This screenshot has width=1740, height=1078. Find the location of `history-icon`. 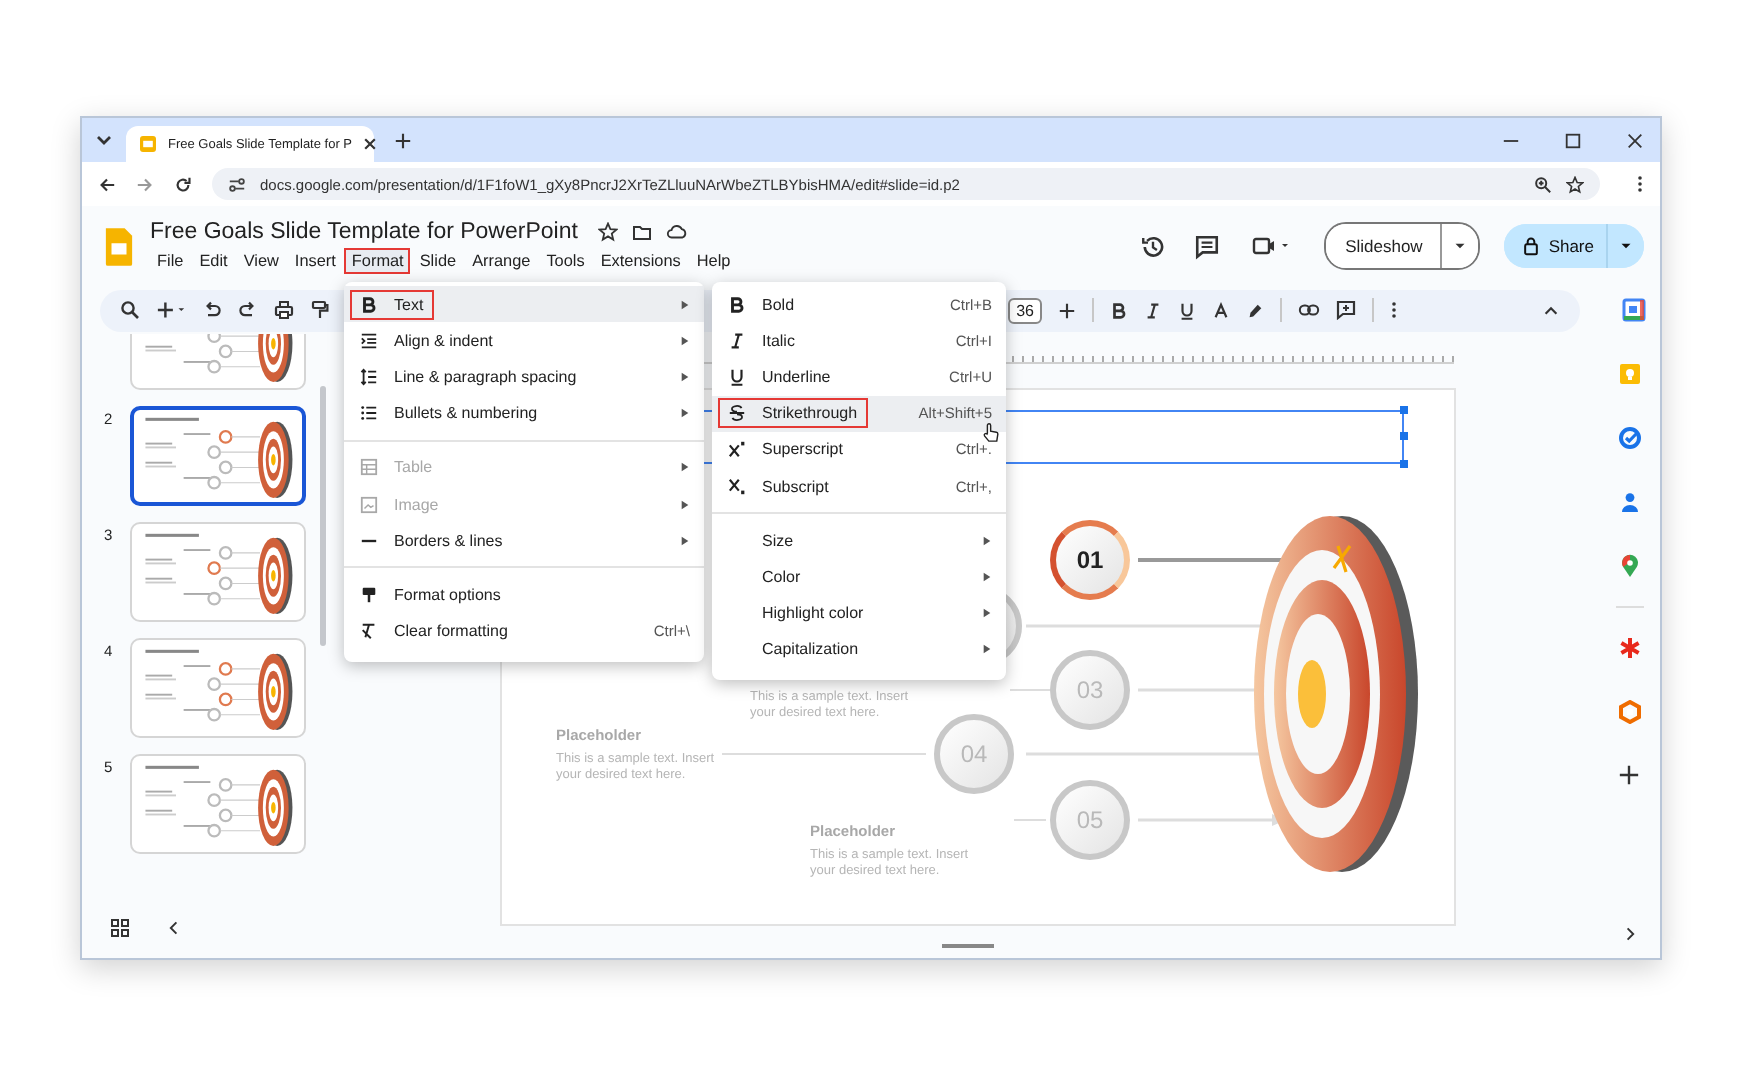

history-icon is located at coordinates (1152, 246).